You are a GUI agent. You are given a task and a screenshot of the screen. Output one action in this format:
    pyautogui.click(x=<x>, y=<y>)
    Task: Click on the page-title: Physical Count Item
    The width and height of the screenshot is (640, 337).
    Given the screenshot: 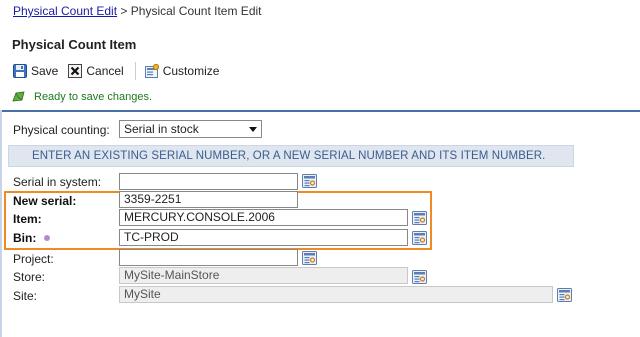 What is the action you would take?
    pyautogui.click(x=74, y=44)
    